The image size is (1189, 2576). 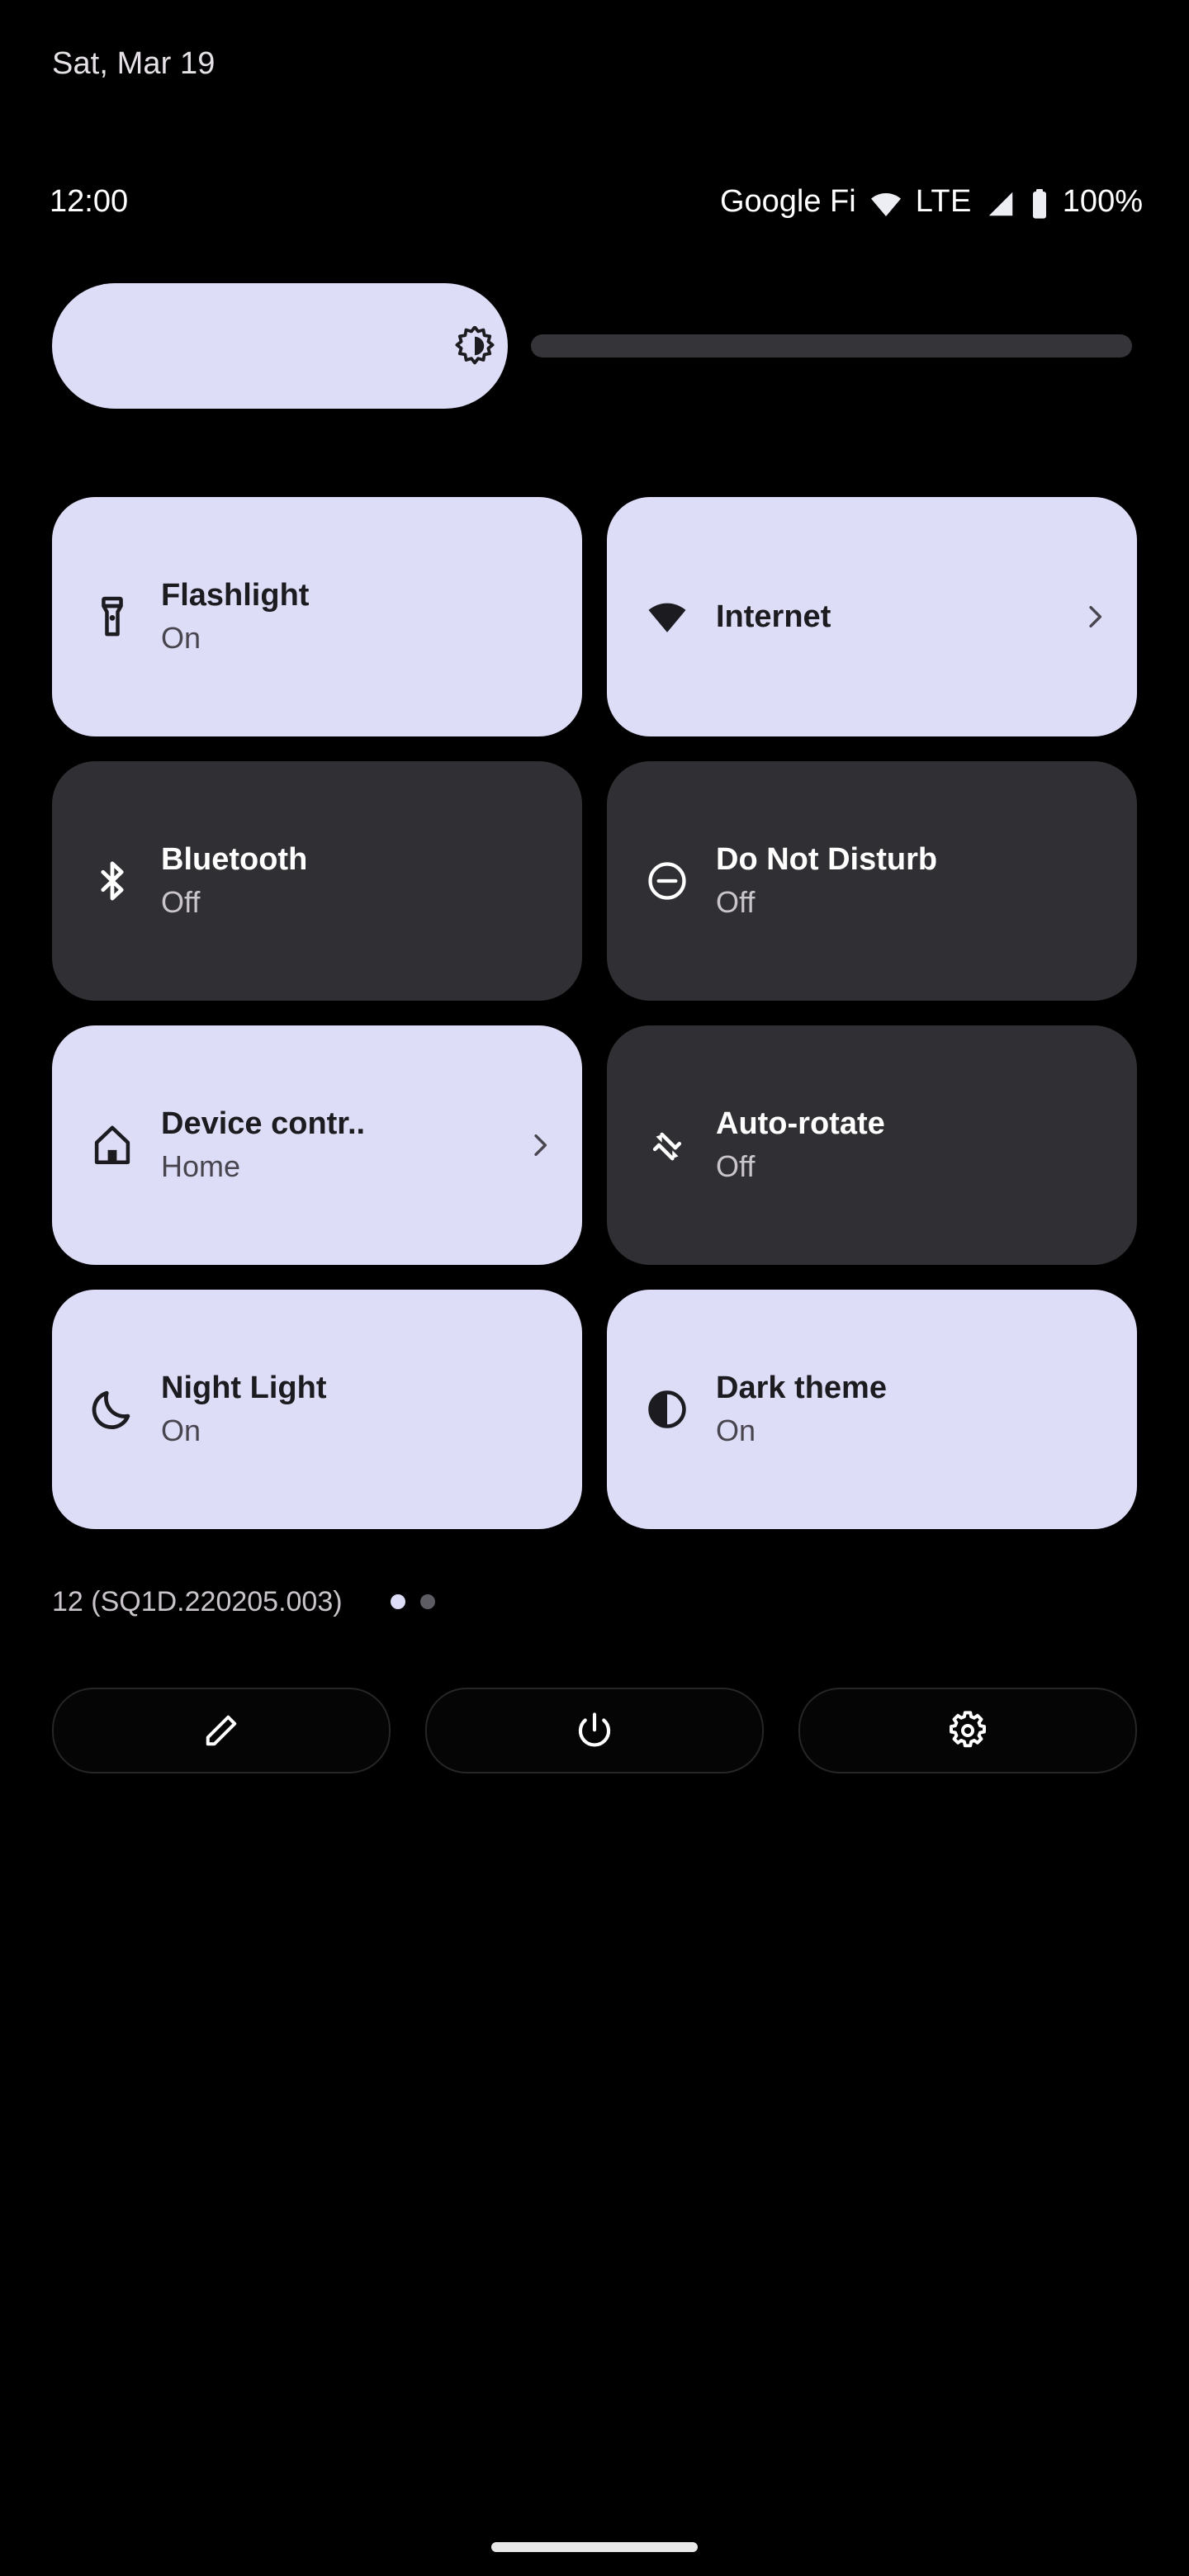 What do you see at coordinates (667, 1145) in the screenshot?
I see `auto-rotate-icon` at bounding box center [667, 1145].